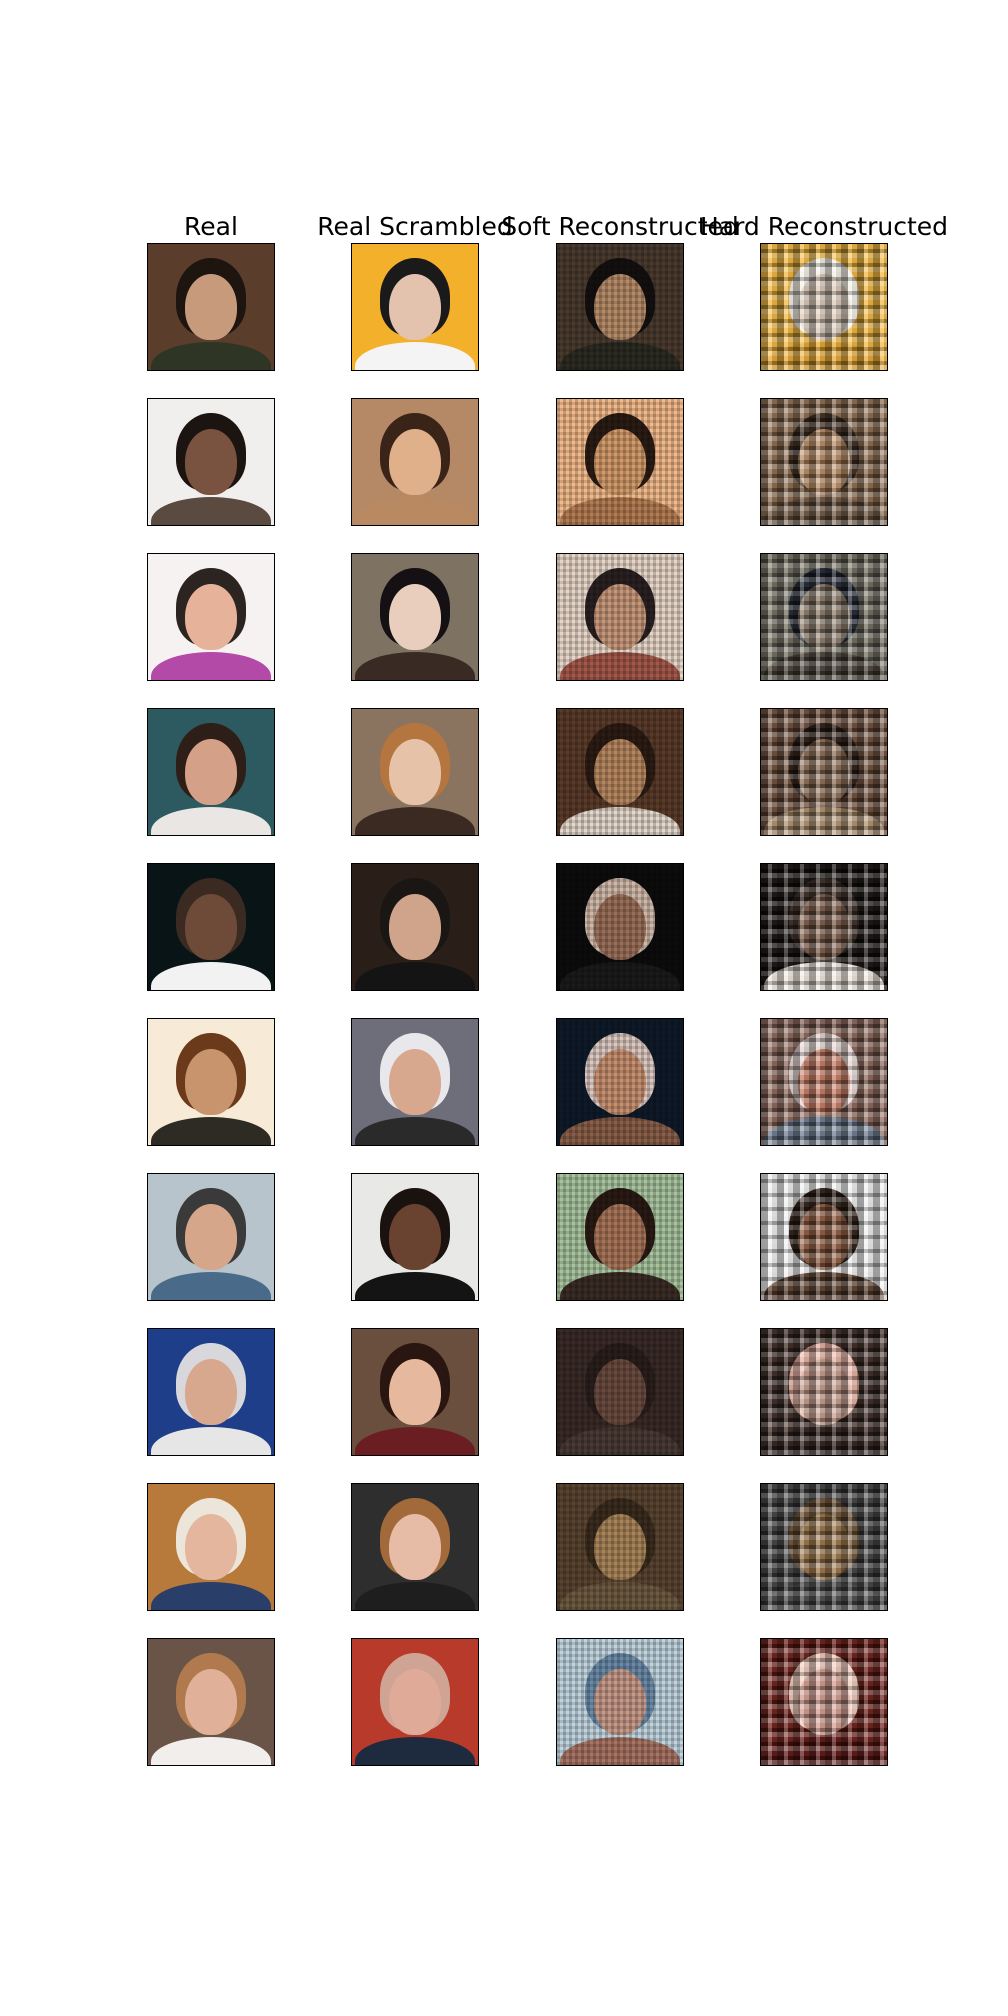 Image resolution: width=1008 pixels, height=2016 pixels. What do you see at coordinates (824, 226) in the screenshot?
I see `column-title-hard-reconstructed: Hard Reconstructed` at bounding box center [824, 226].